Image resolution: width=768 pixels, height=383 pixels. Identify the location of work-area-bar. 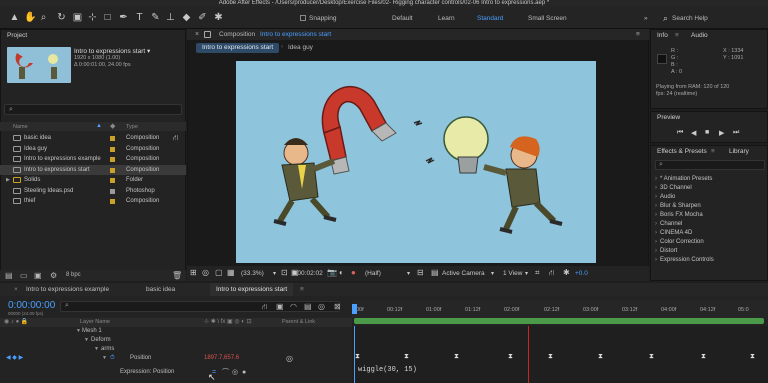
(559, 321).